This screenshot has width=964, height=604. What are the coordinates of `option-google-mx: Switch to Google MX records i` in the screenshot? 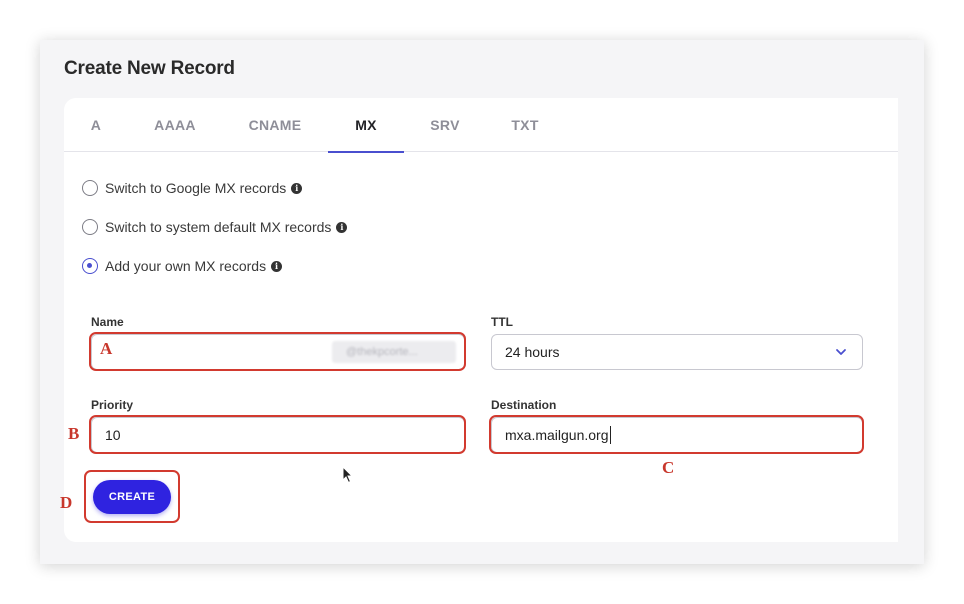 It's located at (192, 188).